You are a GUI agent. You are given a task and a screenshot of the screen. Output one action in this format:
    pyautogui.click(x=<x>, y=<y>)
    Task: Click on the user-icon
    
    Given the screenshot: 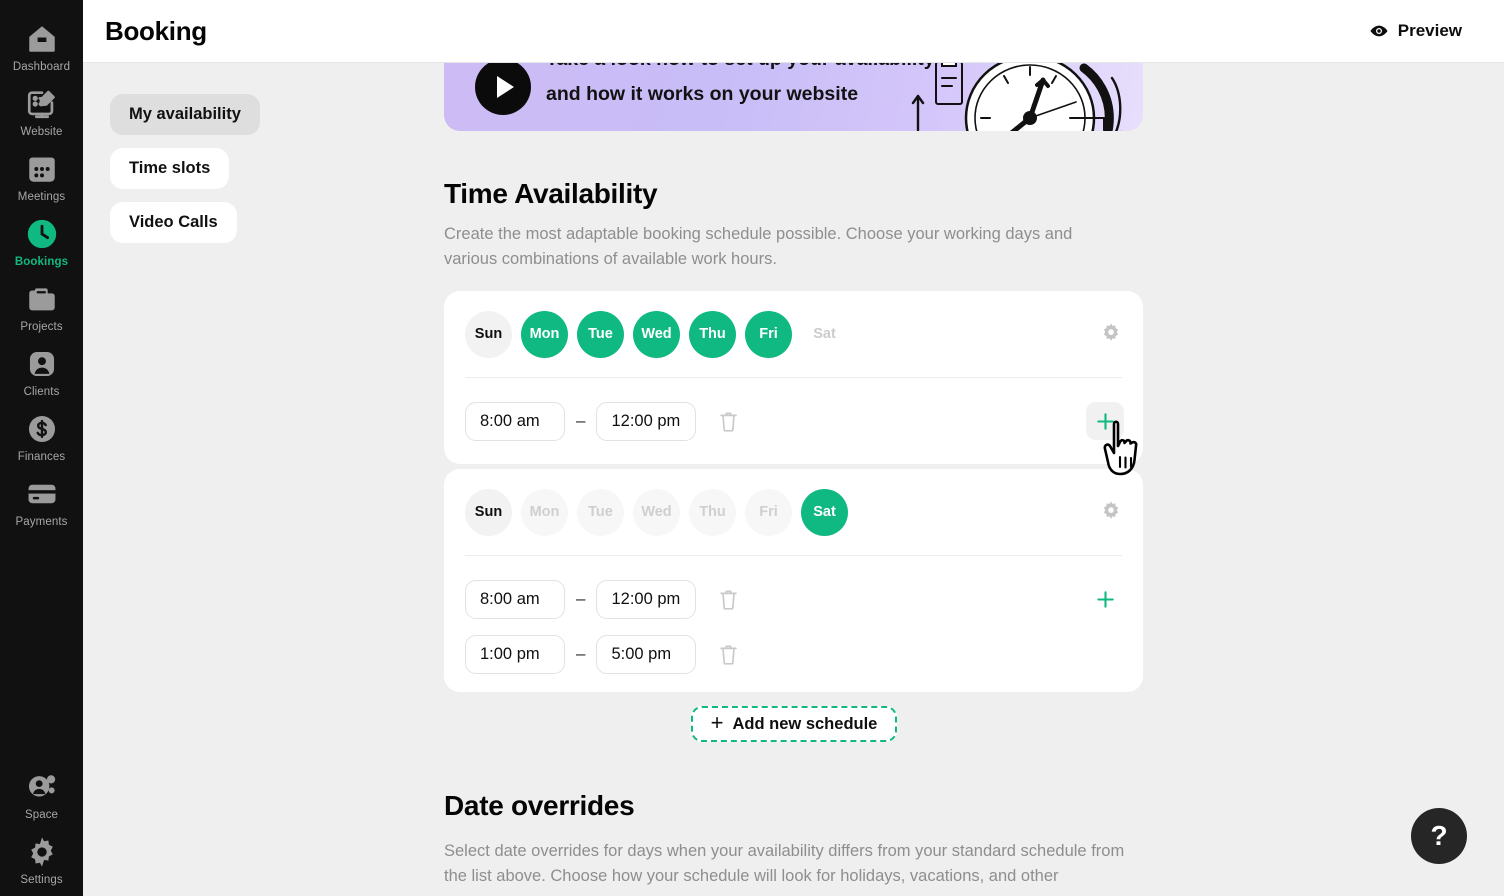 What is the action you would take?
    pyautogui.click(x=42, y=364)
    